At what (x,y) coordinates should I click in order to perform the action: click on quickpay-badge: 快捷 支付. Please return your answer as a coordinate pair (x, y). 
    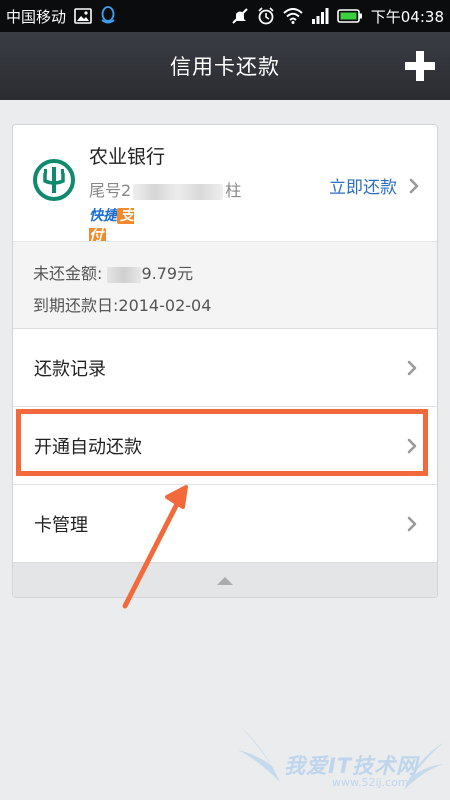
    Looking at the image, I should click on (119, 224).